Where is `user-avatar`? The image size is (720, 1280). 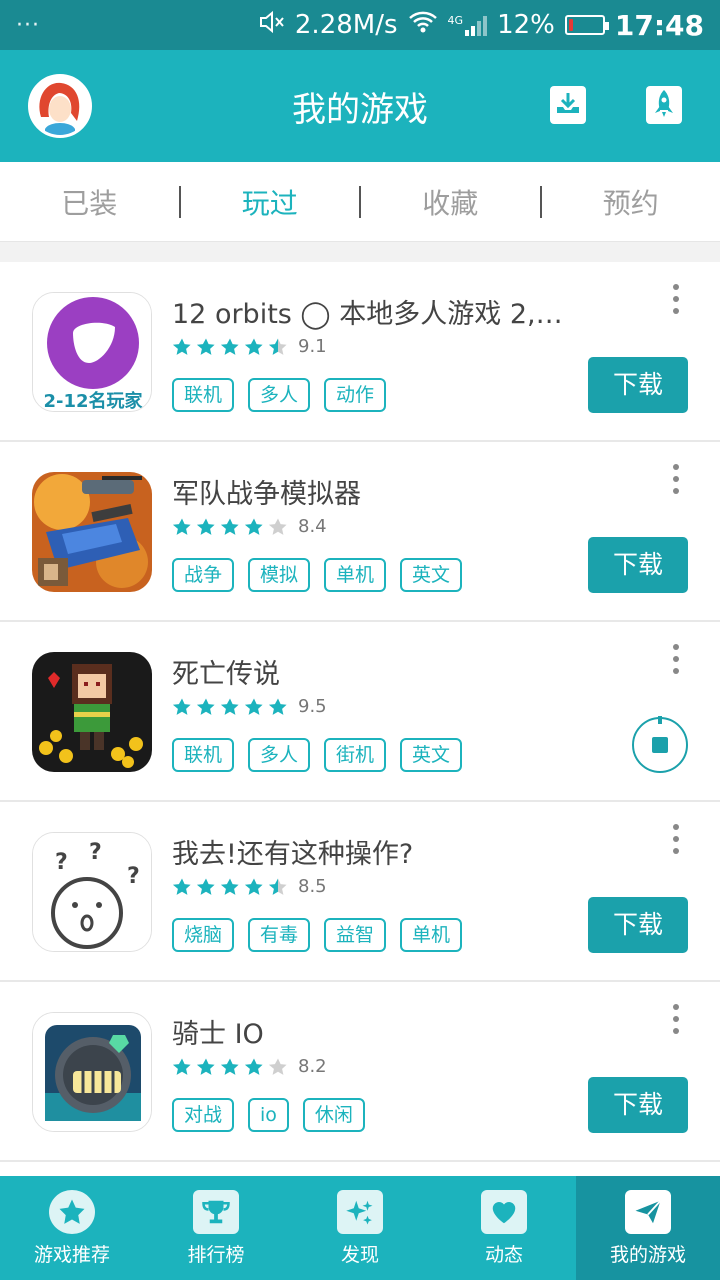
user-avatar is located at coordinates (60, 106).